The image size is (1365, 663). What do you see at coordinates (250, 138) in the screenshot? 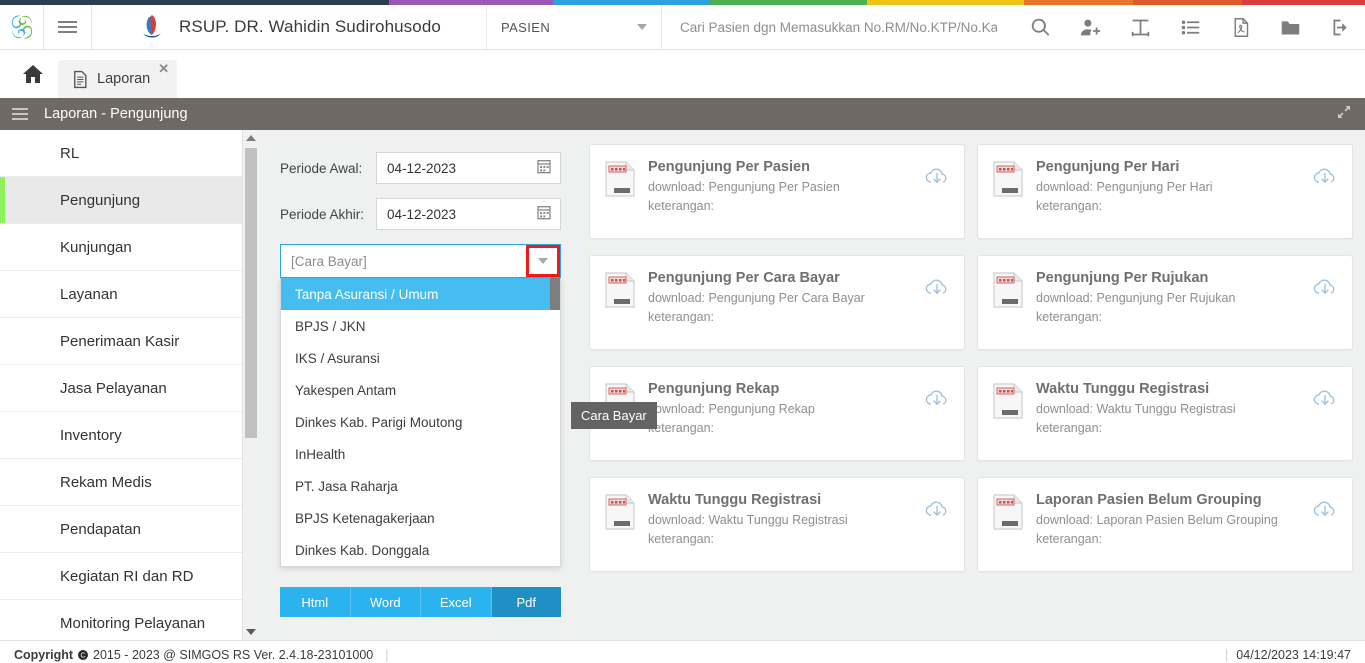
I see `scroll-up-icon` at bounding box center [250, 138].